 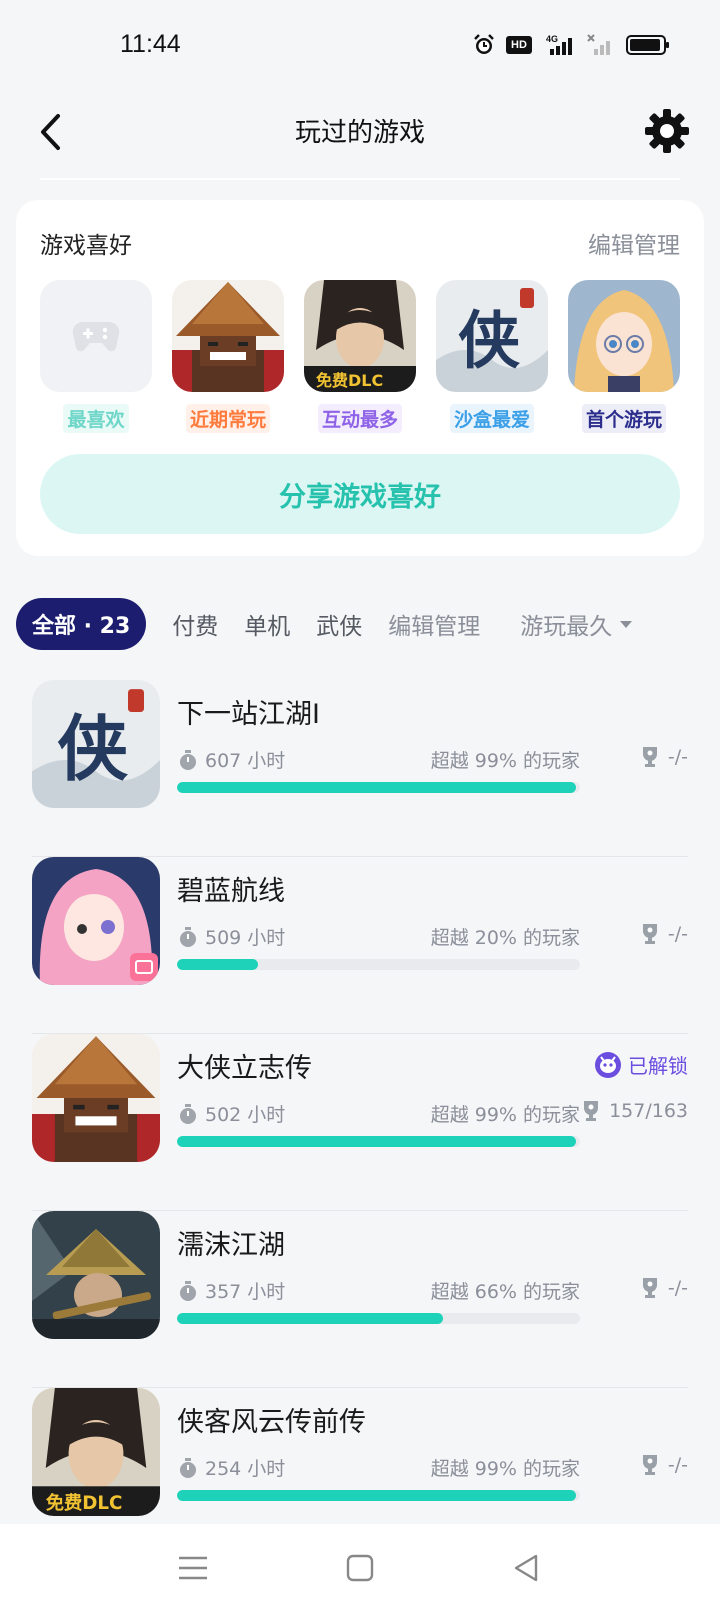 I want to click on unlock-badge: 已解锁, so click(x=641, y=1064).